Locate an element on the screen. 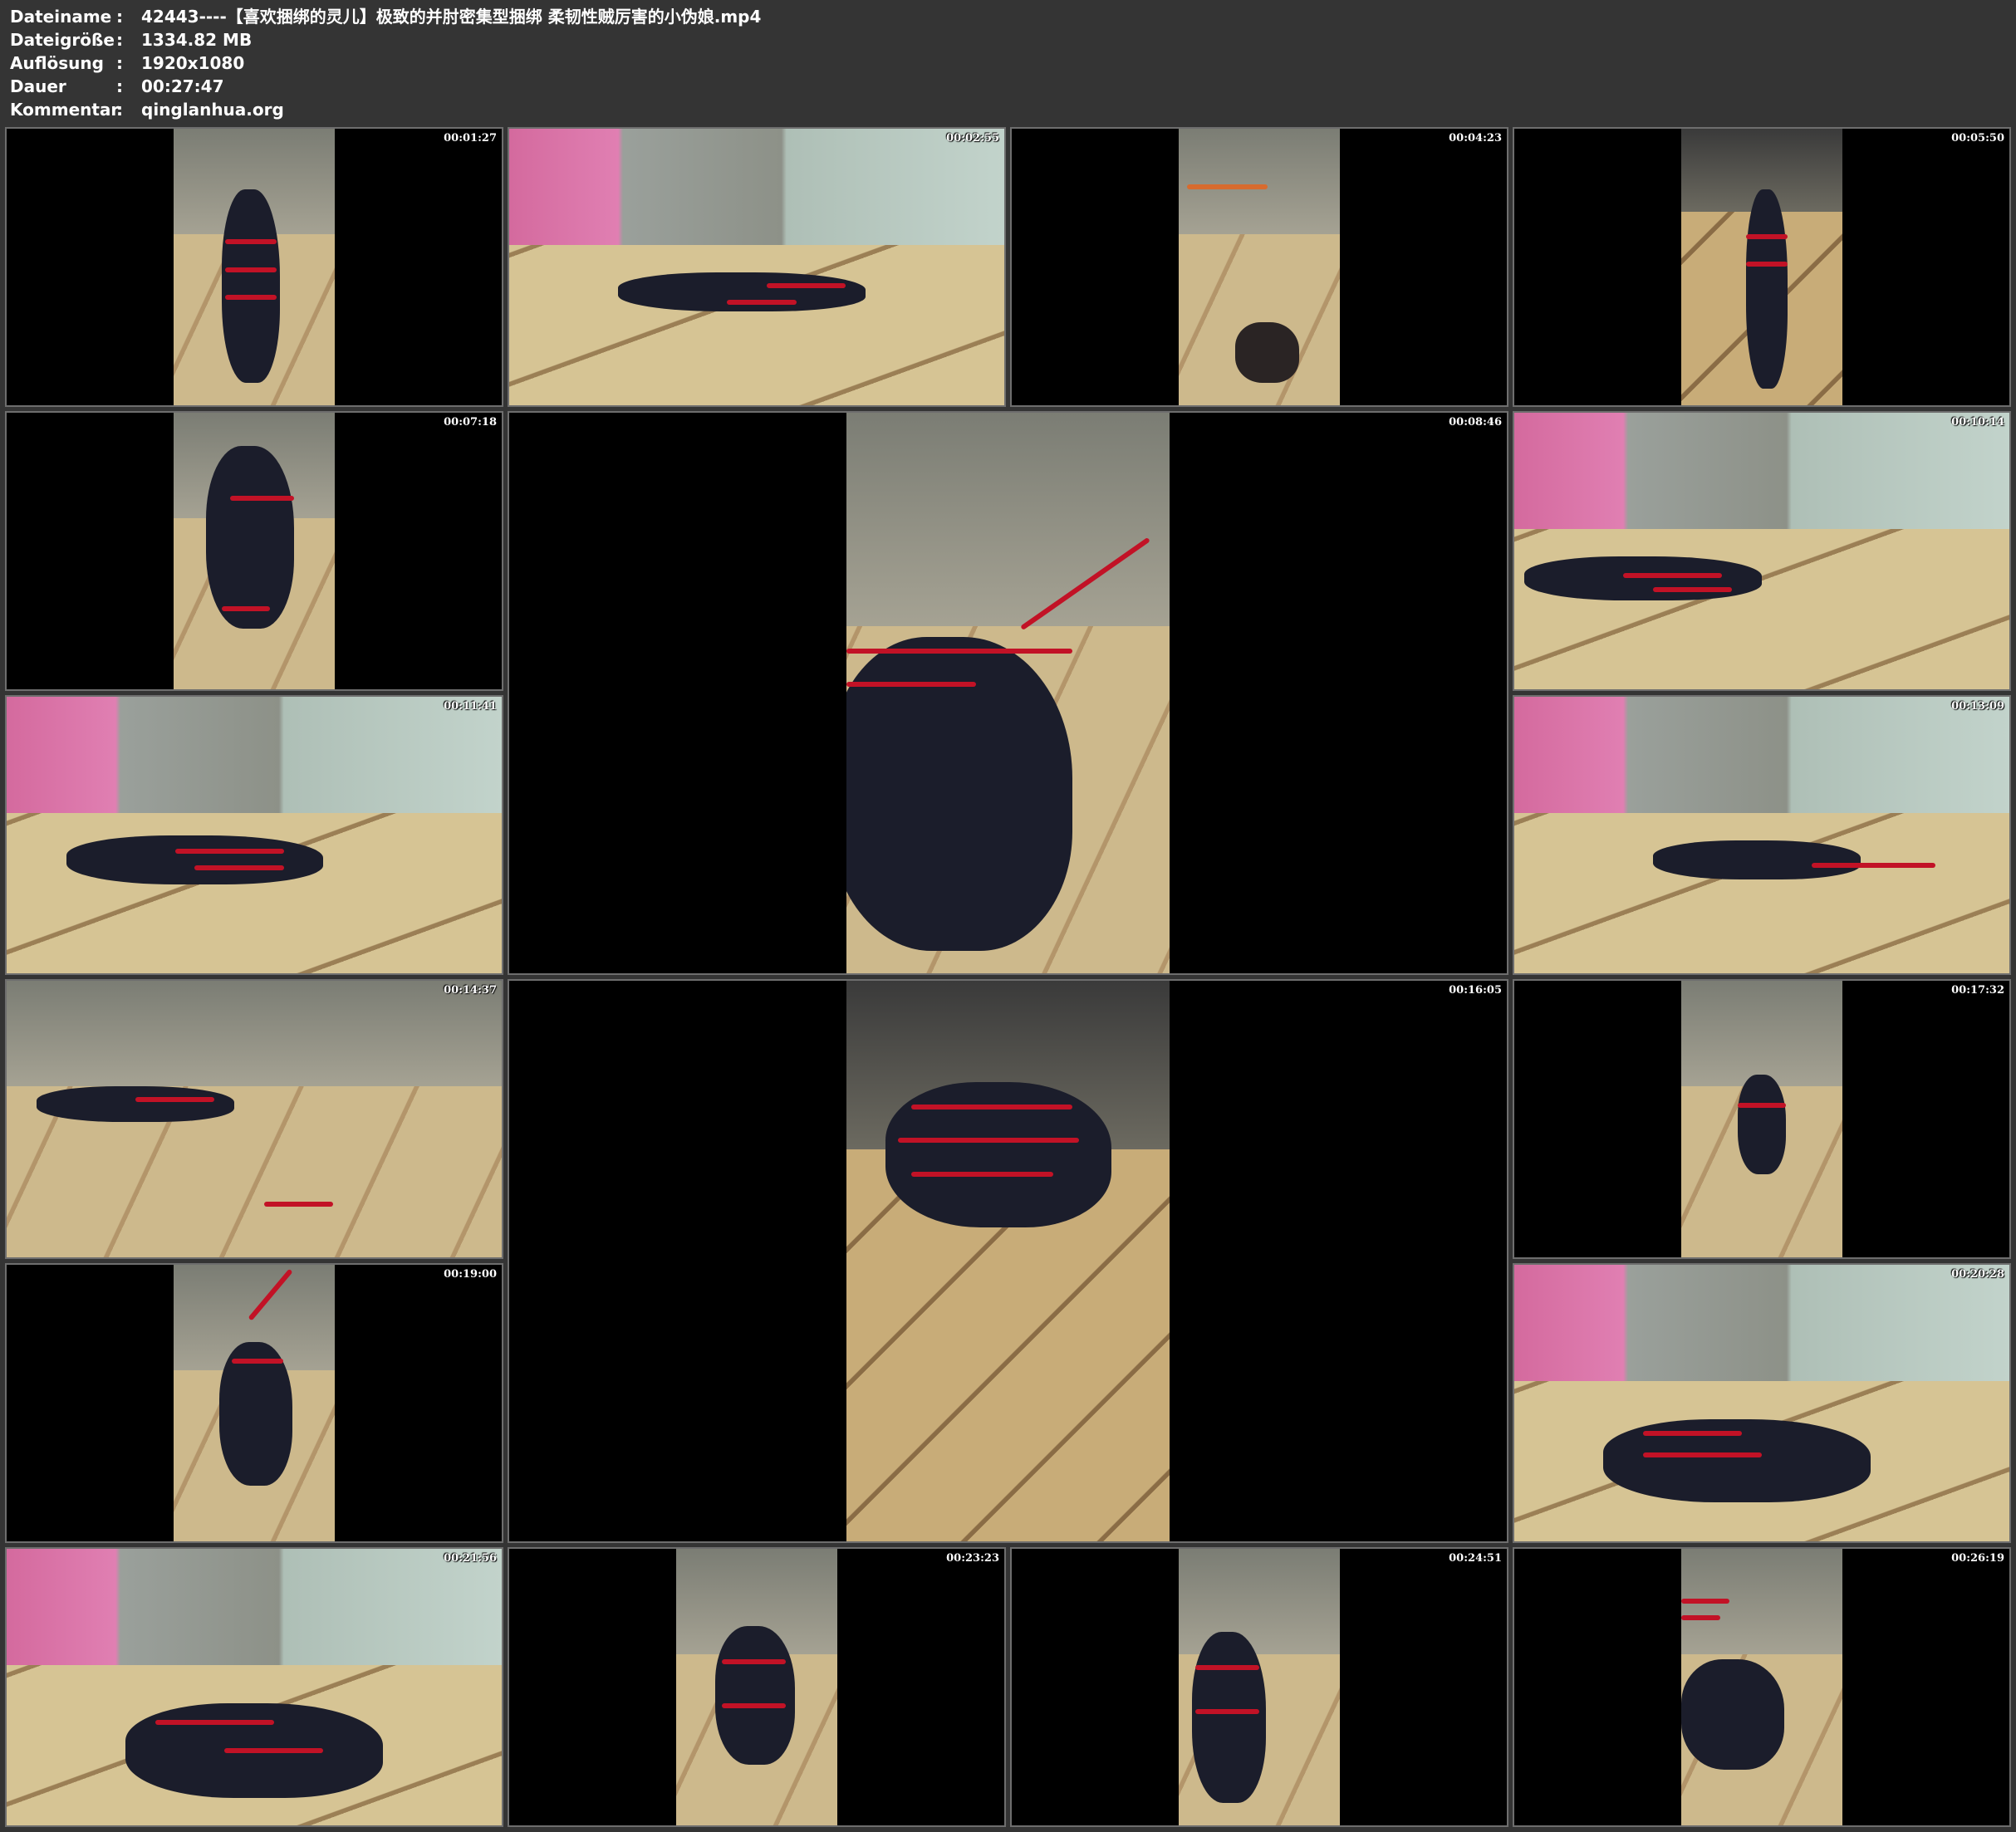 The image size is (2016, 1832). timestamp-label: 00:02:55 is located at coordinates (972, 138).